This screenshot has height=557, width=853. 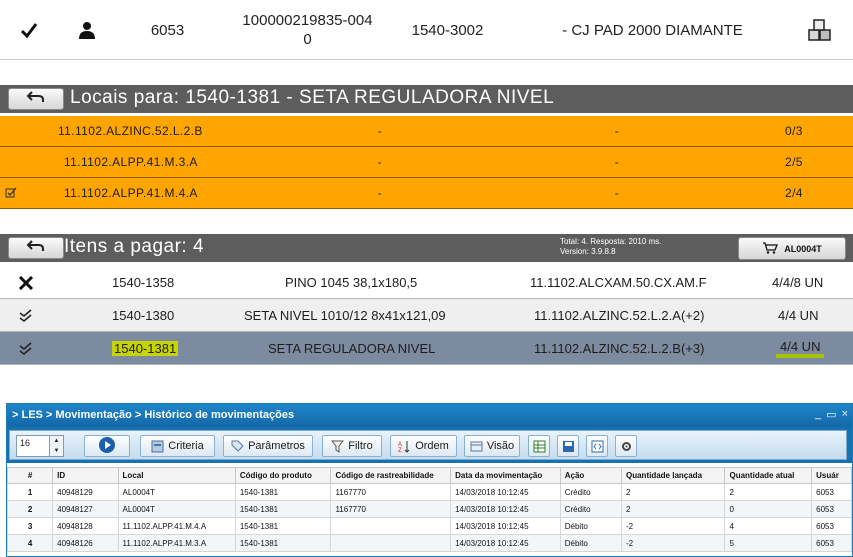 I want to click on ordem-button: AZ Ordem, so click(x=423, y=446).